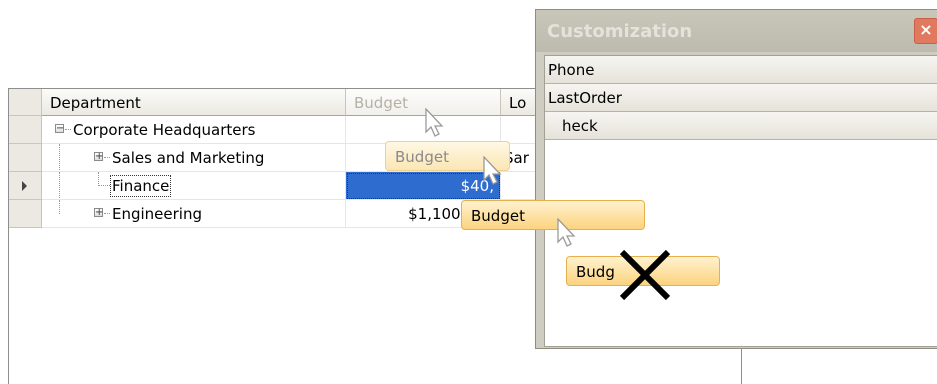 The width and height of the screenshot is (937, 384). Describe the element at coordinates (164, 130) in the screenshot. I see `node-label: Corporate Headquarters` at that location.